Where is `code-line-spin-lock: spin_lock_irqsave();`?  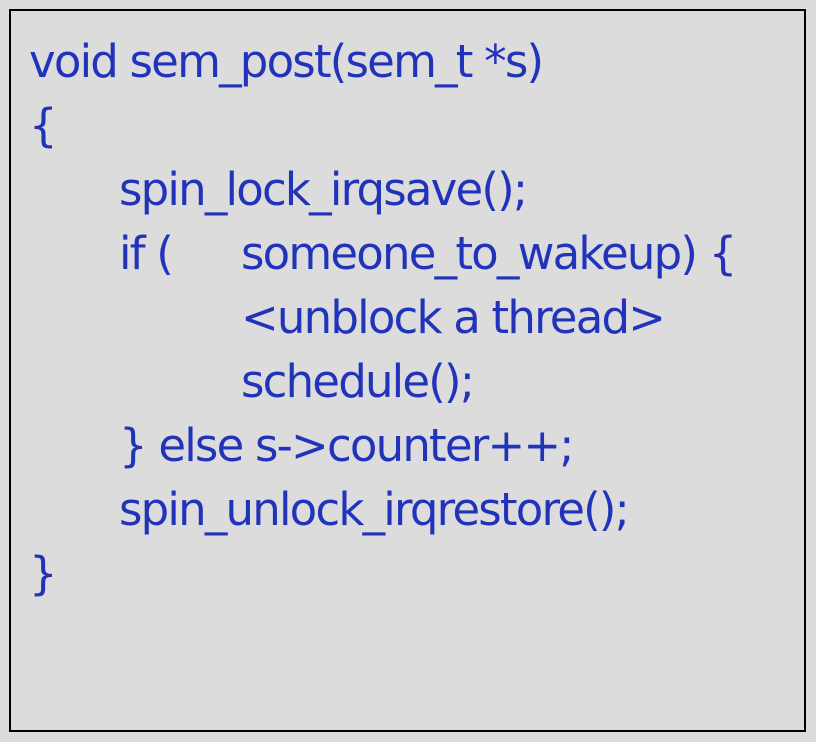 code-line-spin-lock: spin_lock_irqsave(); is located at coordinates (278, 190).